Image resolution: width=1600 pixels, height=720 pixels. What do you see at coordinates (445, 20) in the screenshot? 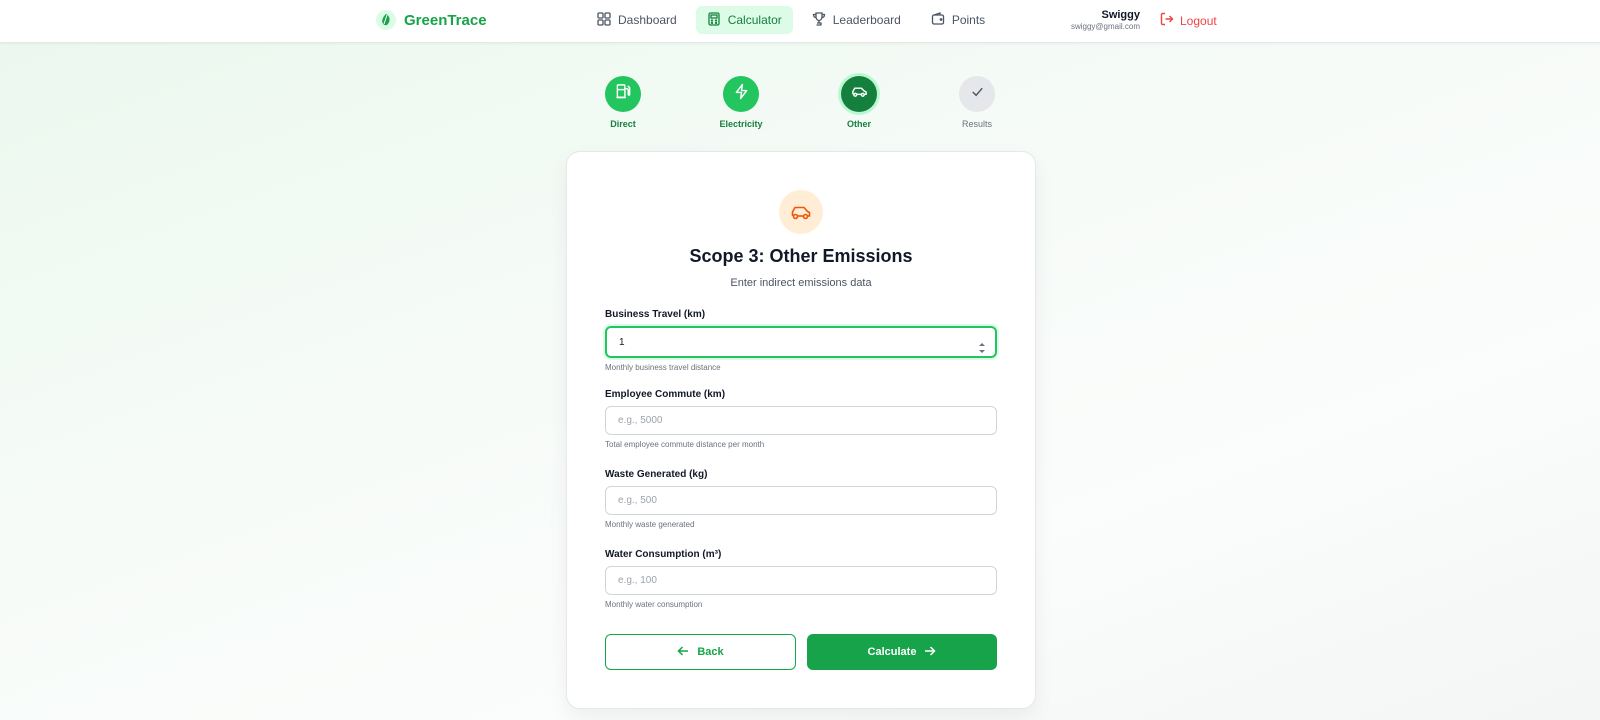
I see `brand-name: GreenTrace` at bounding box center [445, 20].